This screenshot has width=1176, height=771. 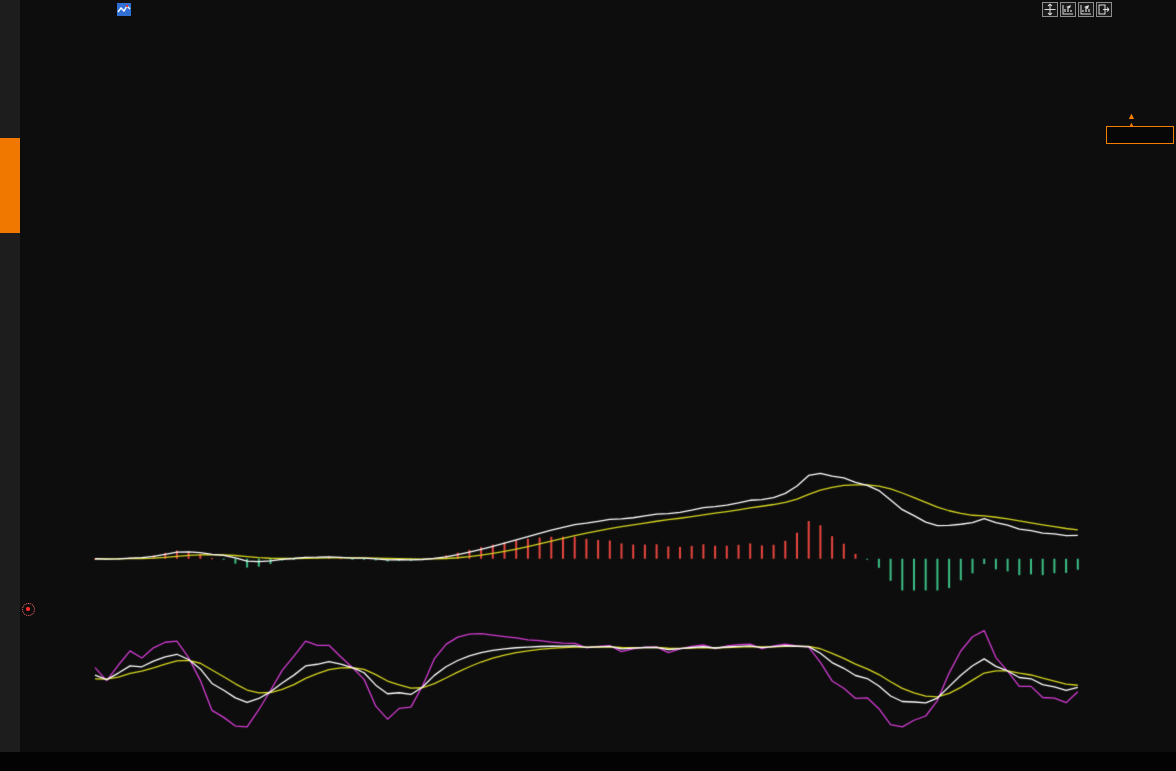 I want to click on zoom-out-chart-icon, so click(x=1086, y=9).